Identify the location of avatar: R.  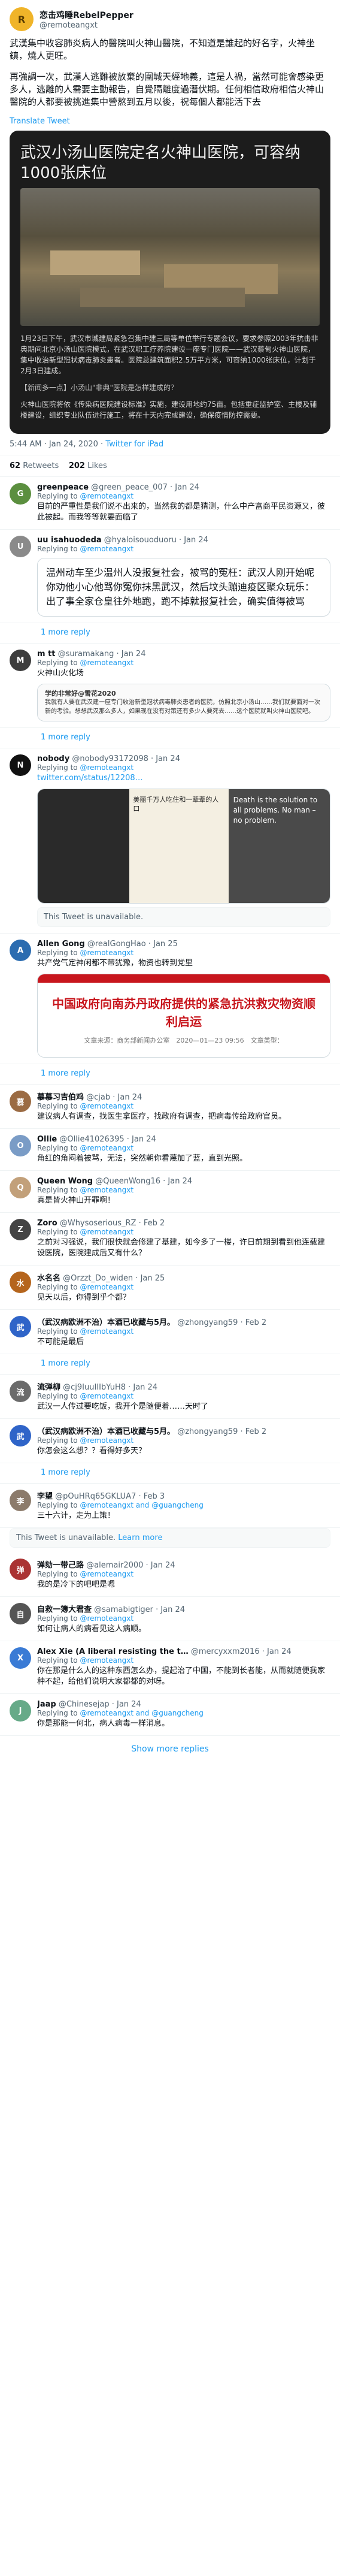
(22, 19).